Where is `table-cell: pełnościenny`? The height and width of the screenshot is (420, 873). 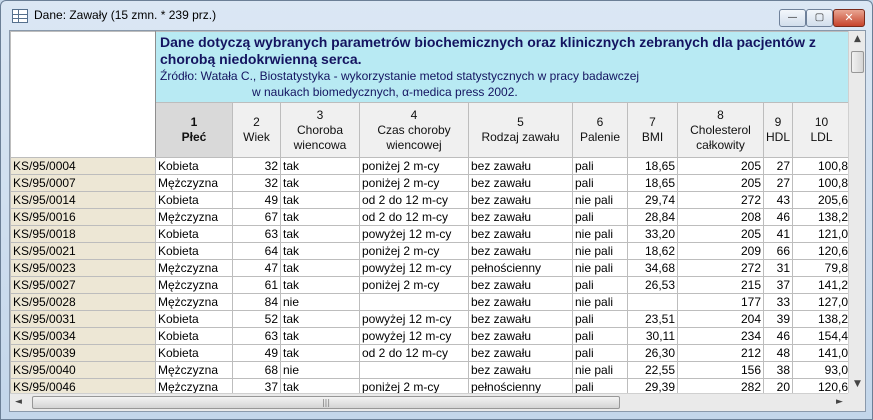 table-cell: pełnościenny is located at coordinates (520, 268).